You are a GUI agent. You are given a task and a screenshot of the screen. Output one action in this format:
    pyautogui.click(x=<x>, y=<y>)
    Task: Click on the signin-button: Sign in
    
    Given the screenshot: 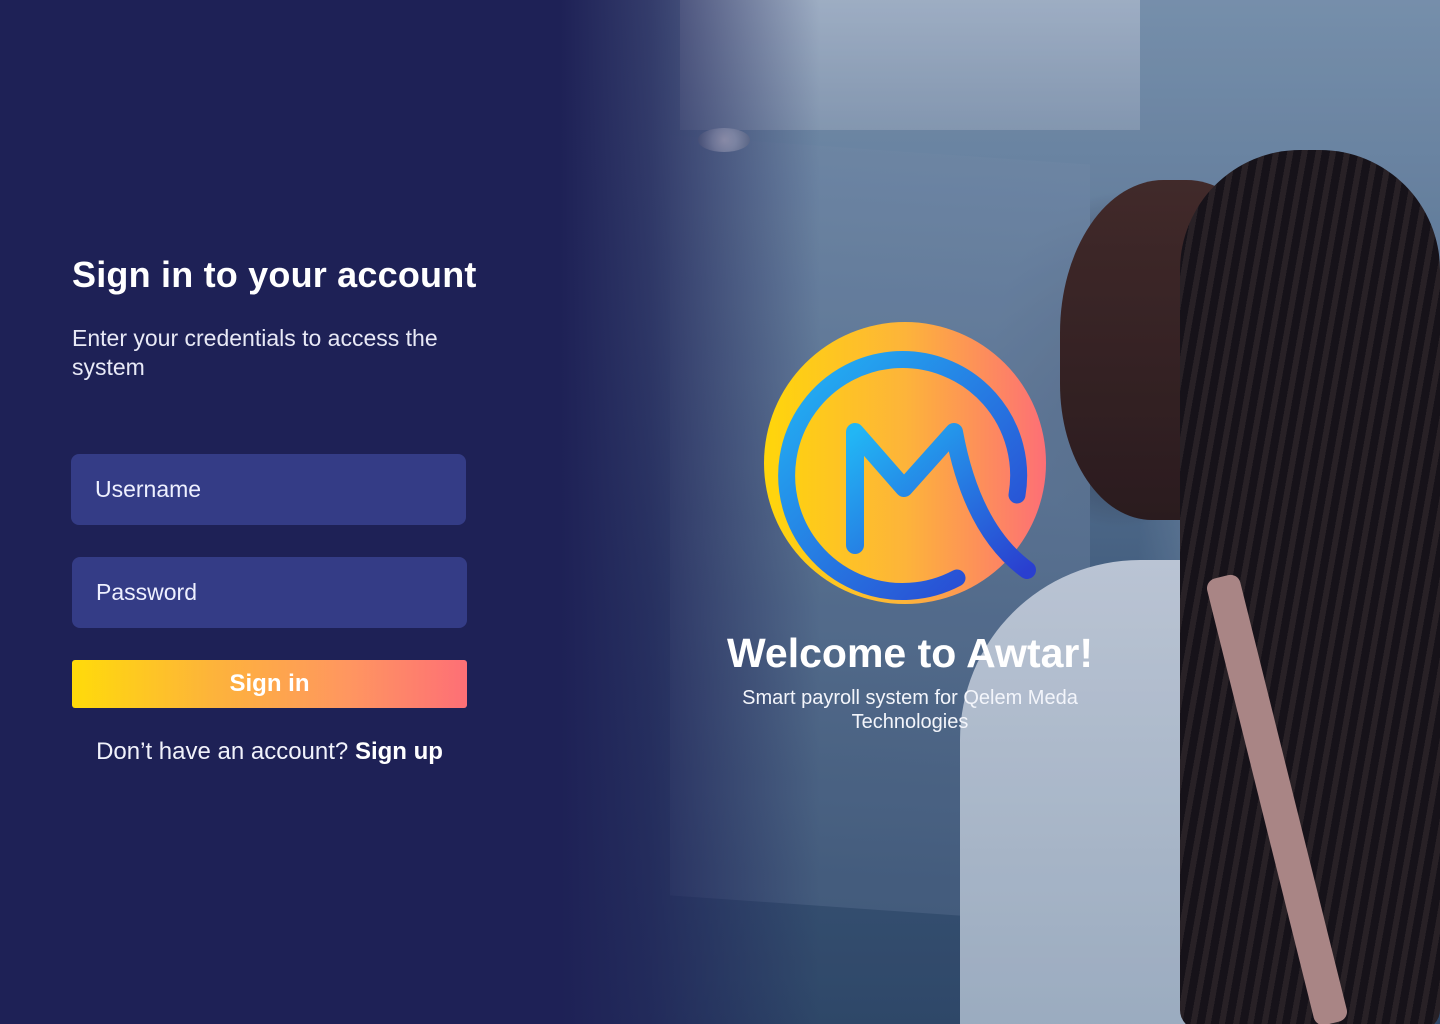 What is the action you would take?
    pyautogui.click(x=269, y=684)
    